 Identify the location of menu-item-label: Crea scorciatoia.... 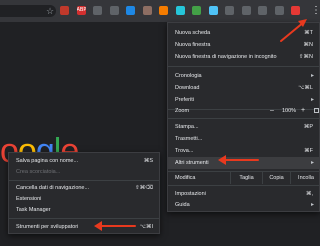
(38, 172).